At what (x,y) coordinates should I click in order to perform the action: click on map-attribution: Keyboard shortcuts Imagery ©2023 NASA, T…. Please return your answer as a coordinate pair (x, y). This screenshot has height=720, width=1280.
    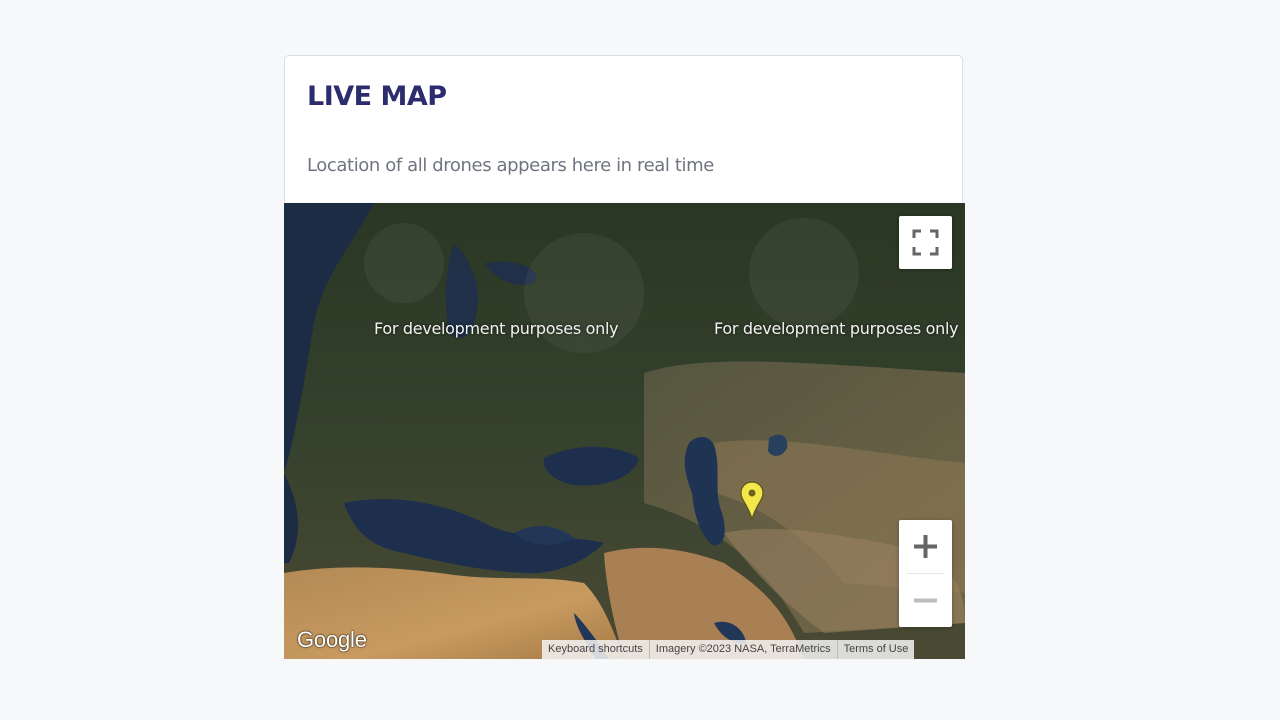
    Looking at the image, I should click on (728, 649).